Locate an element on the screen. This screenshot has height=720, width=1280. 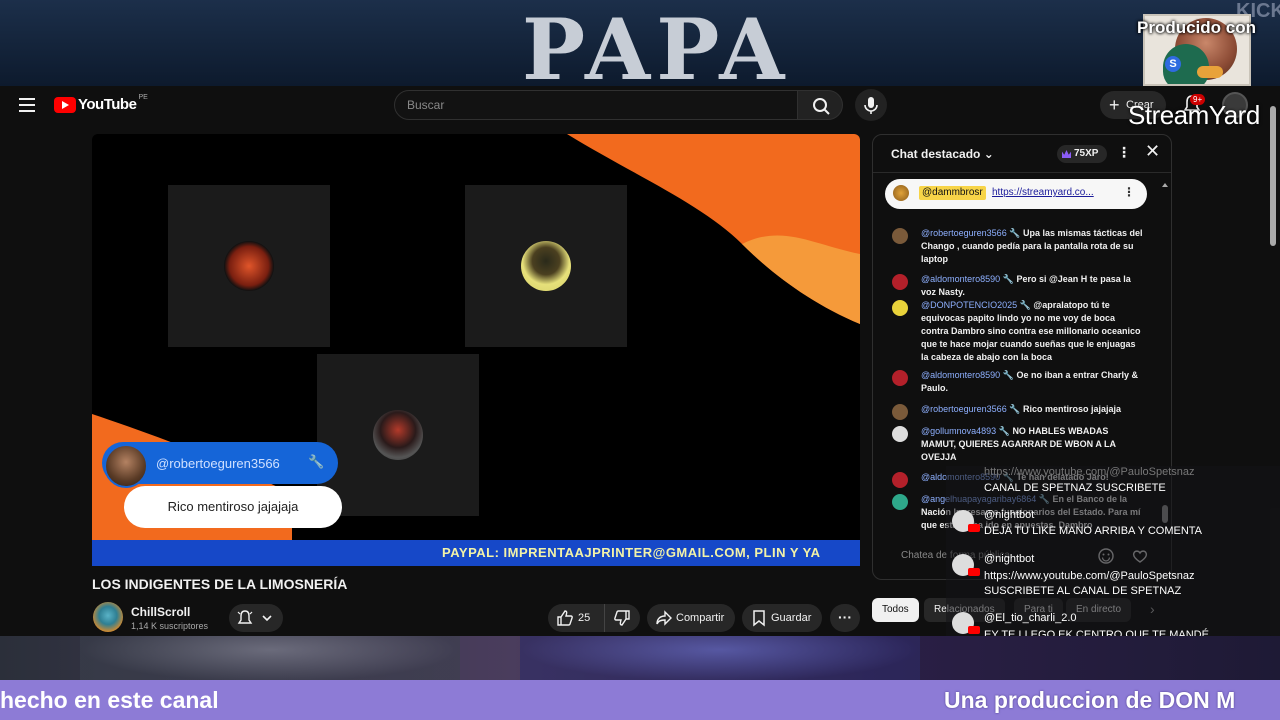
streamyard-logo: StreamYard is located at coordinates (1194, 115).